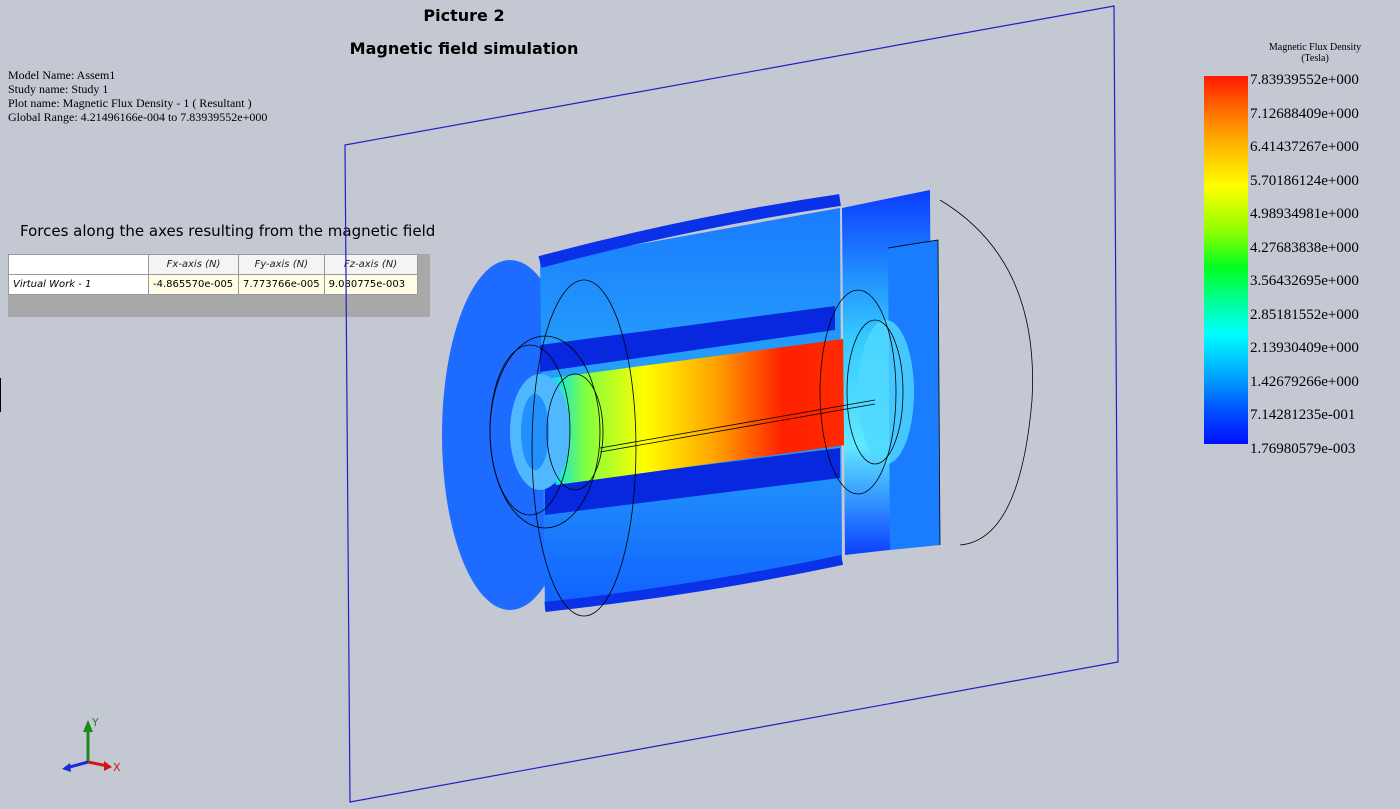  What do you see at coordinates (886, 392) in the screenshot?
I see `end-plate-hole` at bounding box center [886, 392].